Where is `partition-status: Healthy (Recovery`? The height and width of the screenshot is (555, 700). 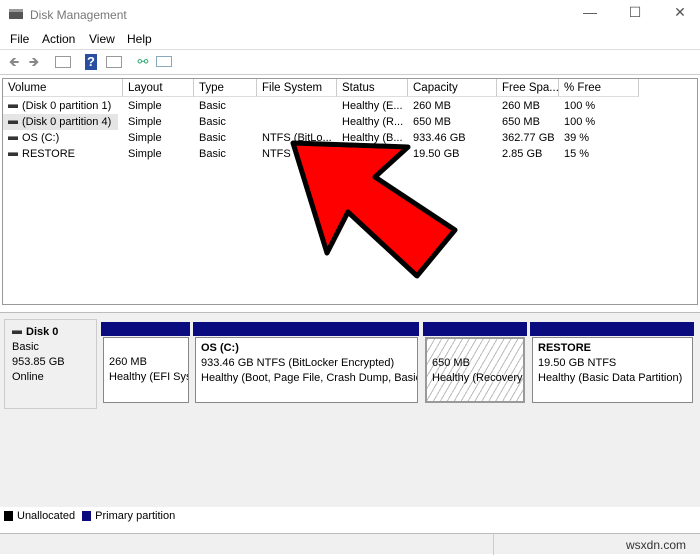
partition-status: Healthy (Recovery is located at coordinates (477, 378).